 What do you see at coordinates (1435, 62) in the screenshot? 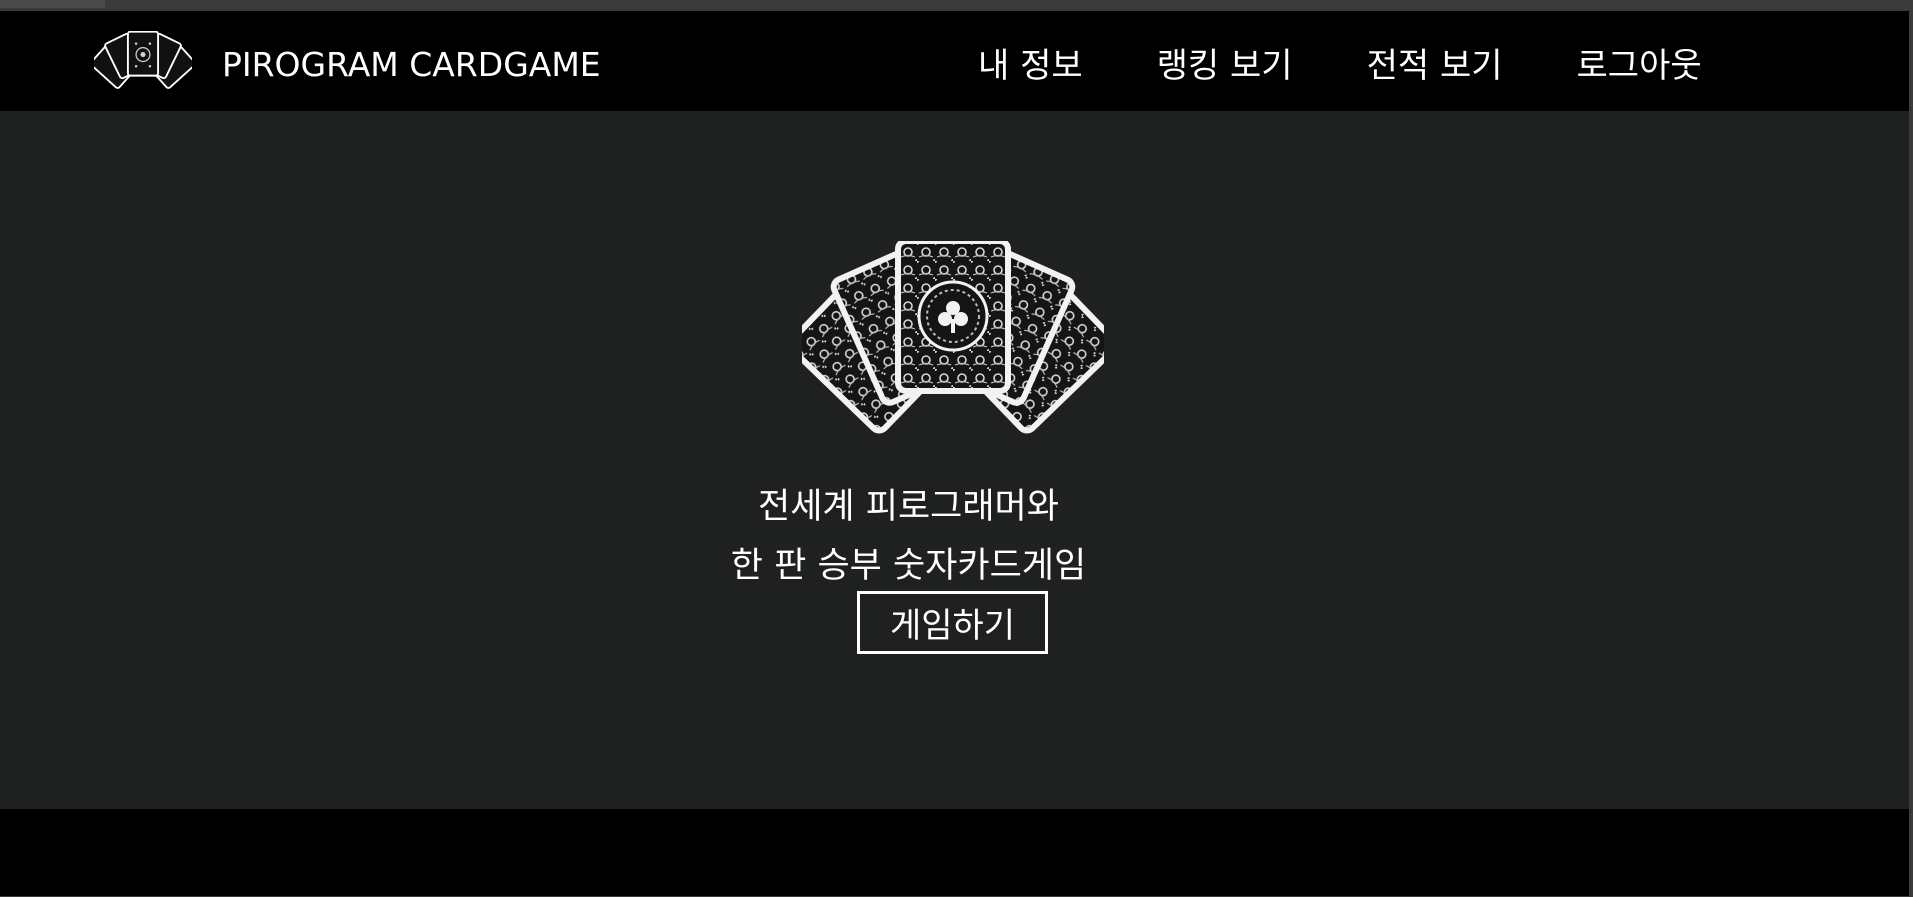
I see `nav-record: 전적 보기` at bounding box center [1435, 62].